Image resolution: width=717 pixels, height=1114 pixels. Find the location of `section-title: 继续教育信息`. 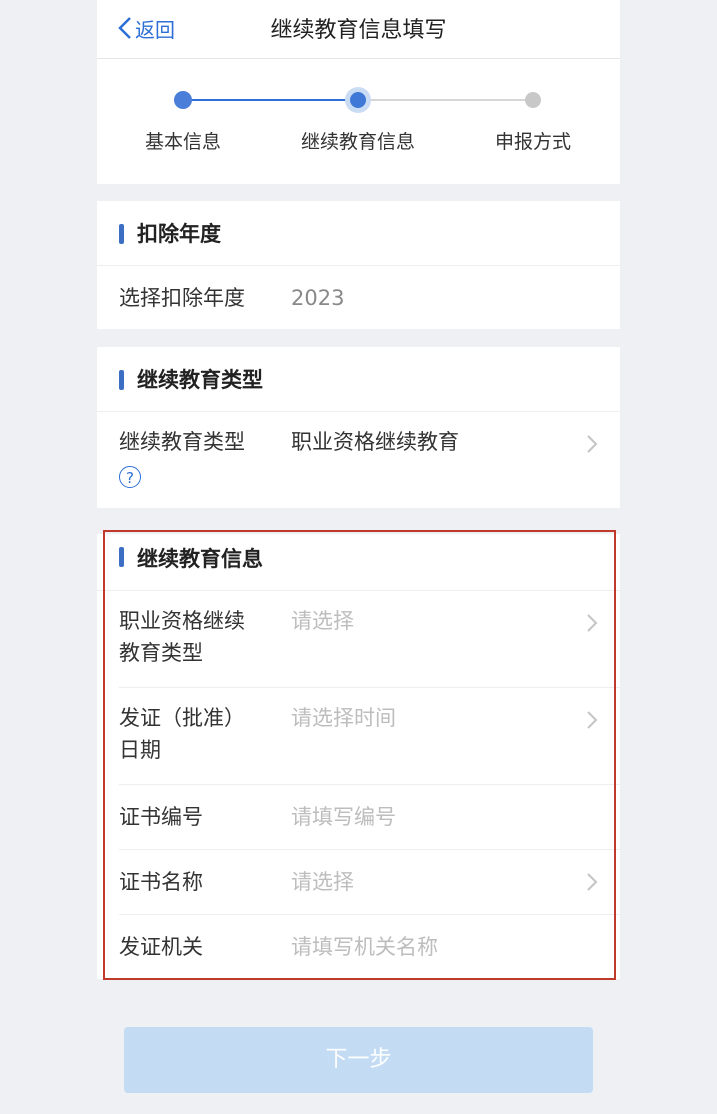

section-title: 继续教育信息 is located at coordinates (200, 559).